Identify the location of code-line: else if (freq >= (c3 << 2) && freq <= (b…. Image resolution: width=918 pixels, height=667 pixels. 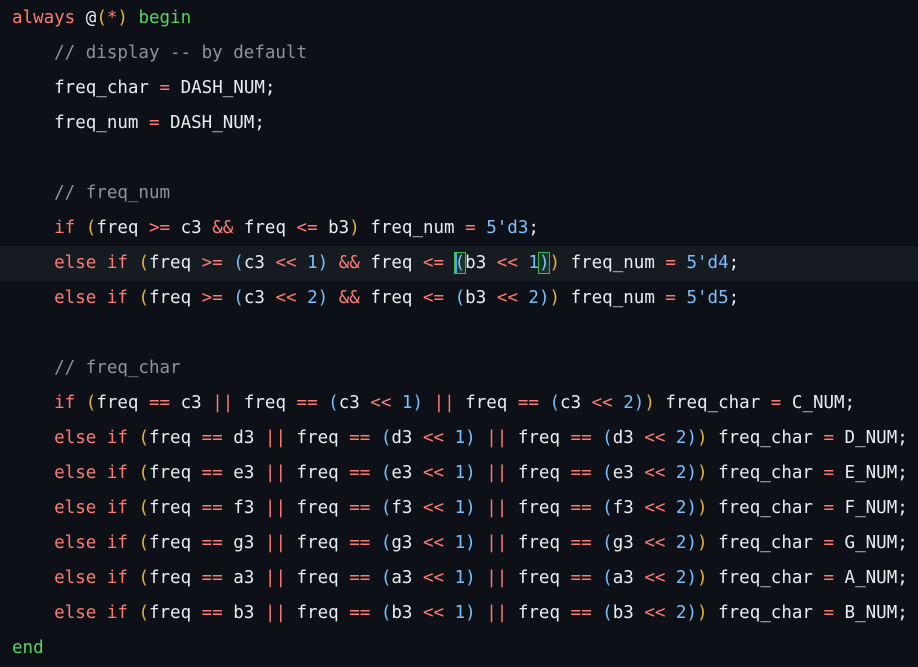
(459, 298).